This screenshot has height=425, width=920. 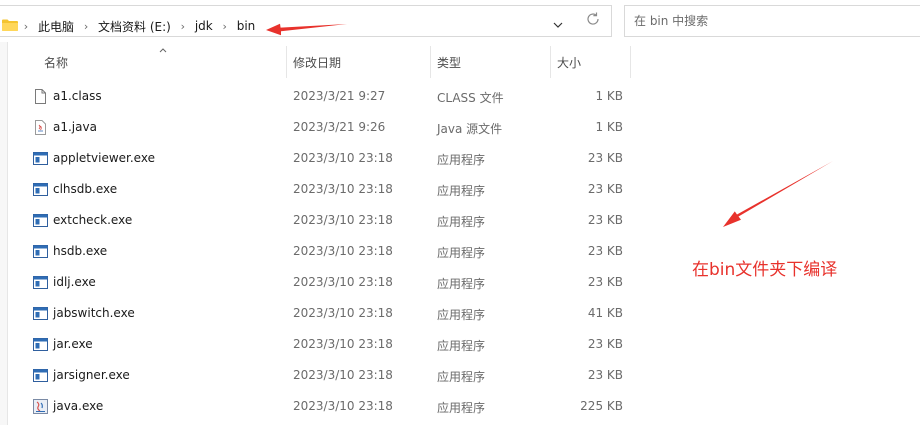 What do you see at coordinates (104, 158) in the screenshot?
I see `file-name: appletviewer.exe` at bounding box center [104, 158].